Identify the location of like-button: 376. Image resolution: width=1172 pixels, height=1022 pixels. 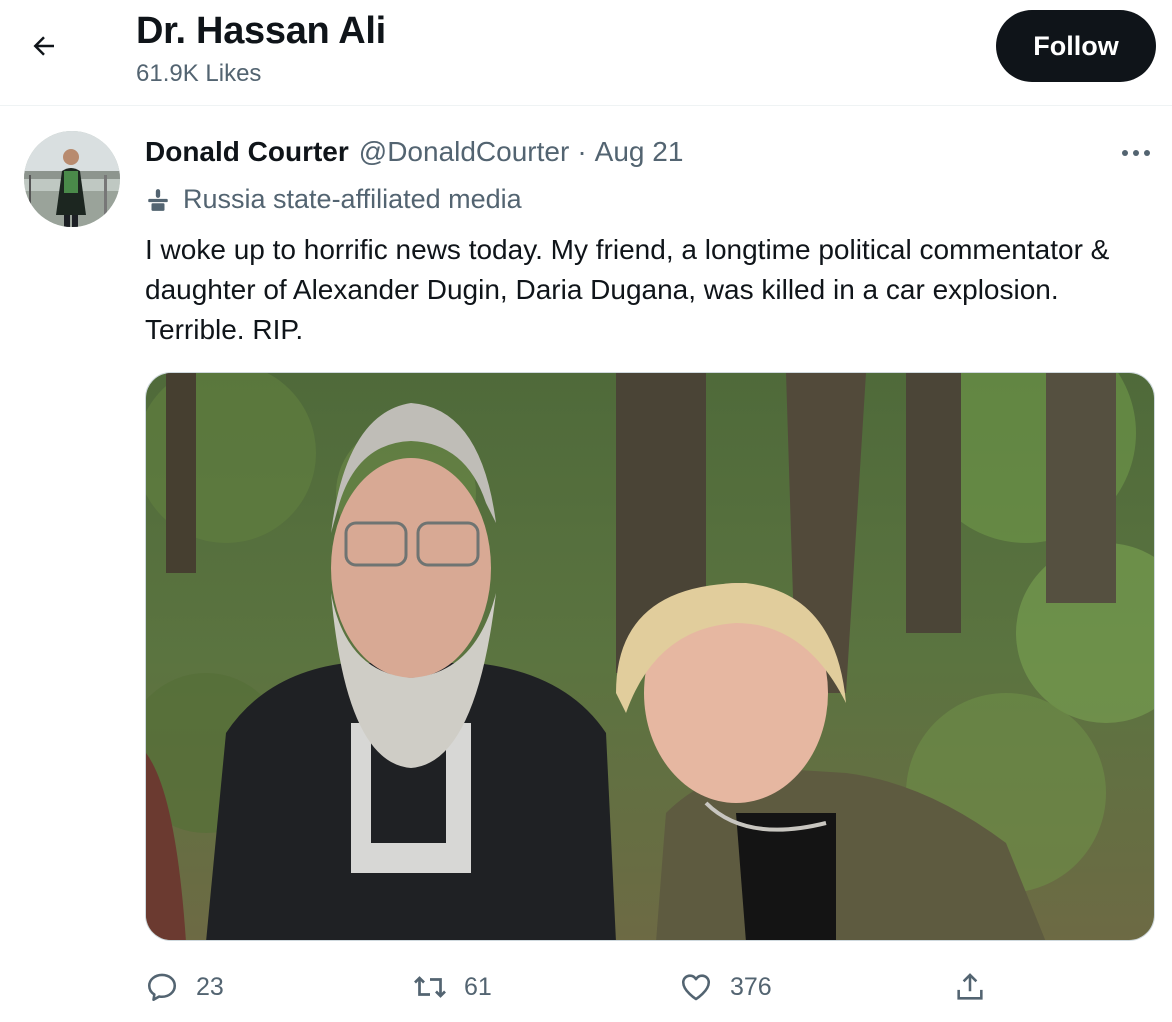
(724, 987).